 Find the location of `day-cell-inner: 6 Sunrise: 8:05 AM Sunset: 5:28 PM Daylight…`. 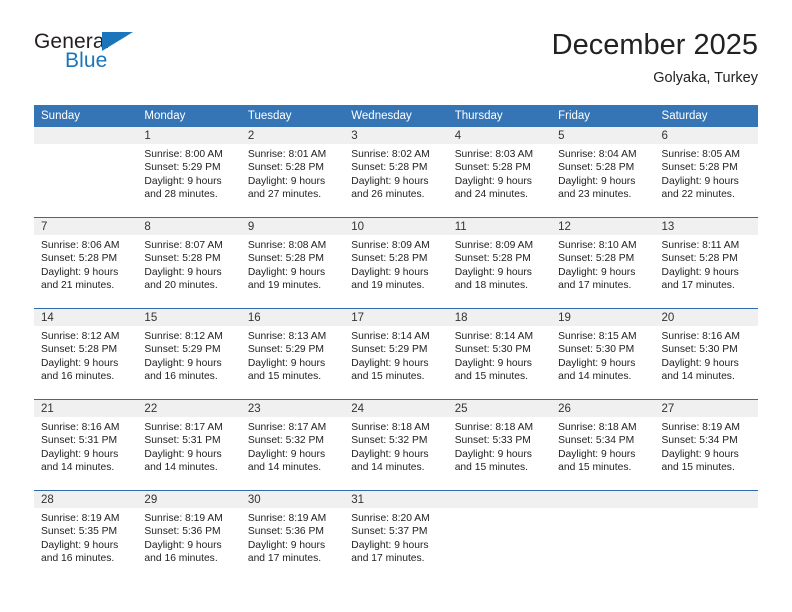

day-cell-inner: 6 Sunrise: 8:05 AM Sunset: 5:28 PM Daylight… is located at coordinates (706, 172).